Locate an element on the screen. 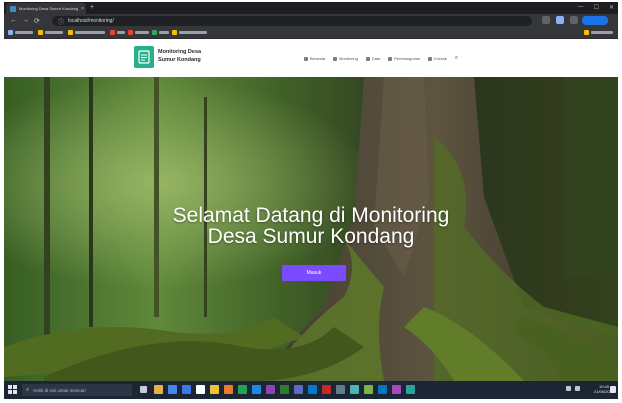 The height and width of the screenshot is (403, 622). browser-tab: Monitoring Desa Sumur Kondang × is located at coordinates (46, 8).